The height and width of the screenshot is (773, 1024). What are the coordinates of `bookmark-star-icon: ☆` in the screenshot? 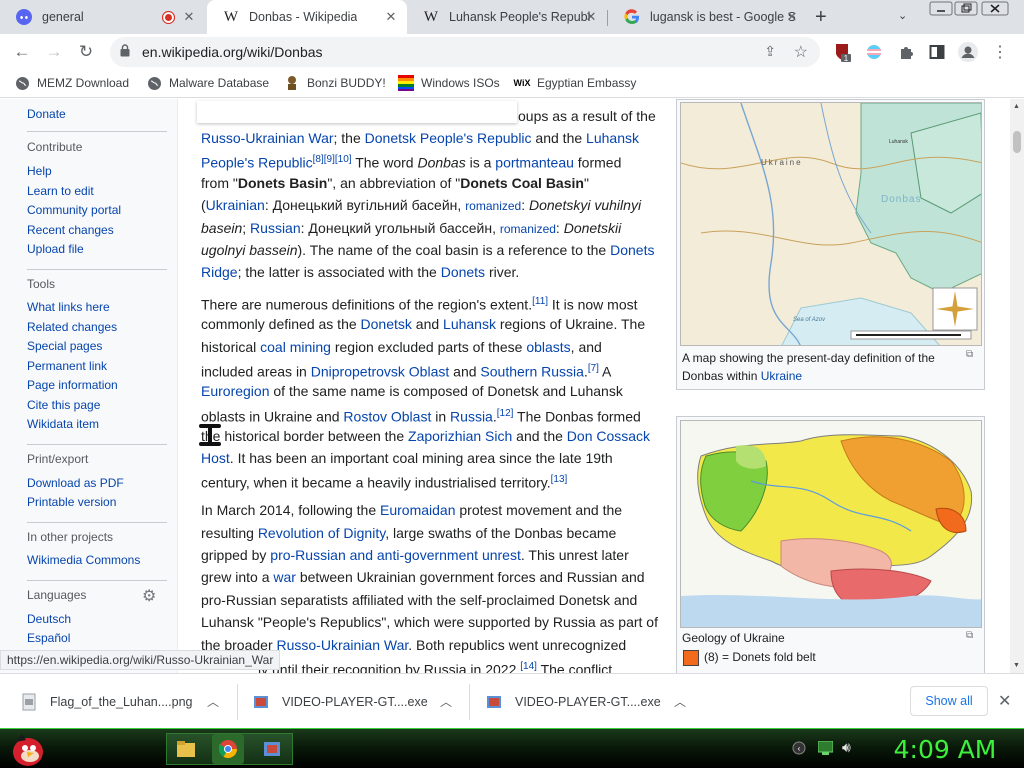 It's located at (801, 52).